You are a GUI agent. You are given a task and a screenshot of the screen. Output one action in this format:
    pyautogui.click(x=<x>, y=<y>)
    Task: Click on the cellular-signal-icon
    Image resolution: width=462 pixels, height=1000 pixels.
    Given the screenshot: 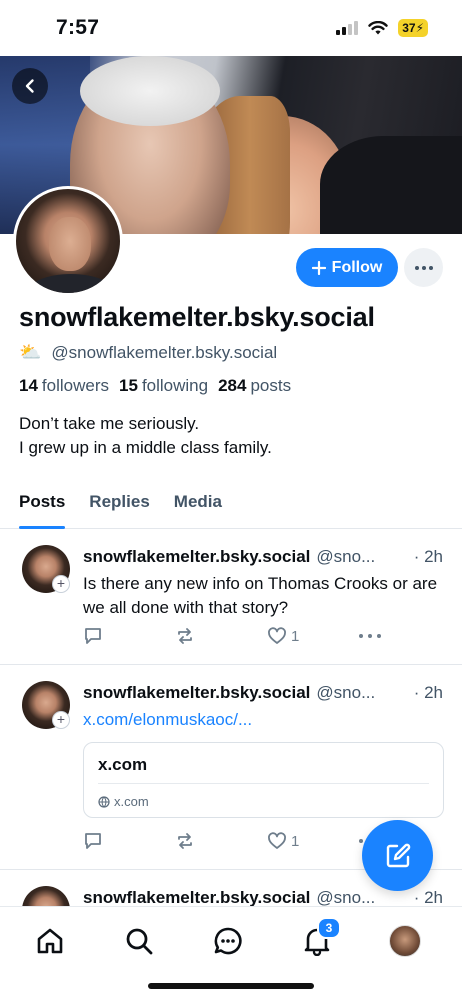 What is the action you would take?
    pyautogui.click(x=347, y=28)
    